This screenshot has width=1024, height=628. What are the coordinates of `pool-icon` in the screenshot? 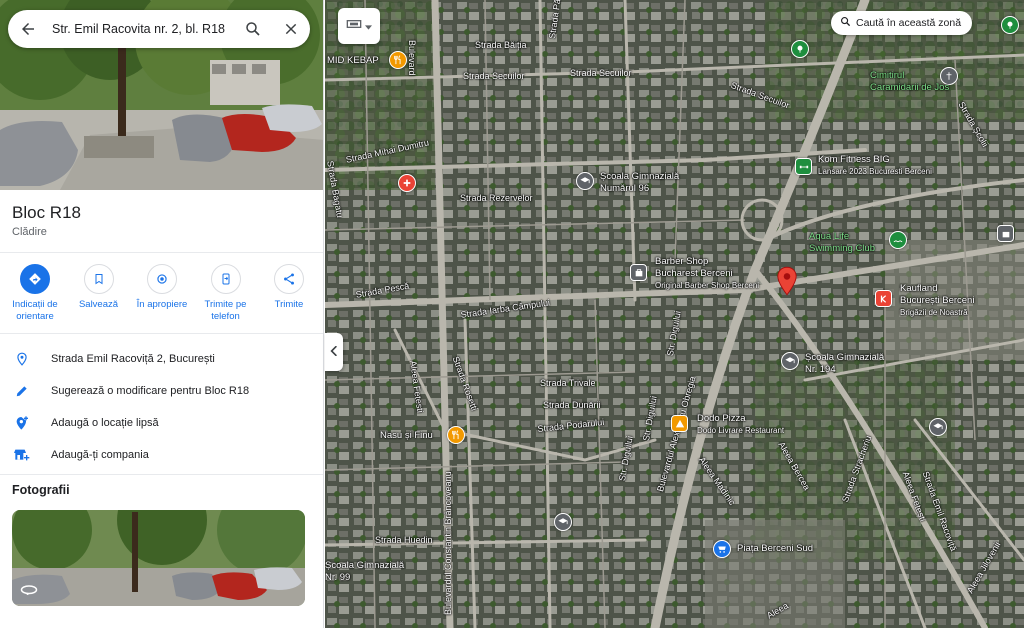 It's located at (898, 240).